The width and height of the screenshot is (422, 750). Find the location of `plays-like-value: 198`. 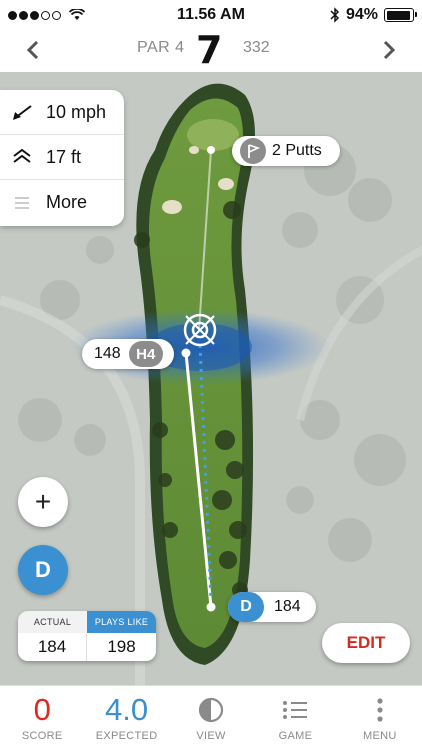

plays-like-value: 198 is located at coordinates (121, 647).